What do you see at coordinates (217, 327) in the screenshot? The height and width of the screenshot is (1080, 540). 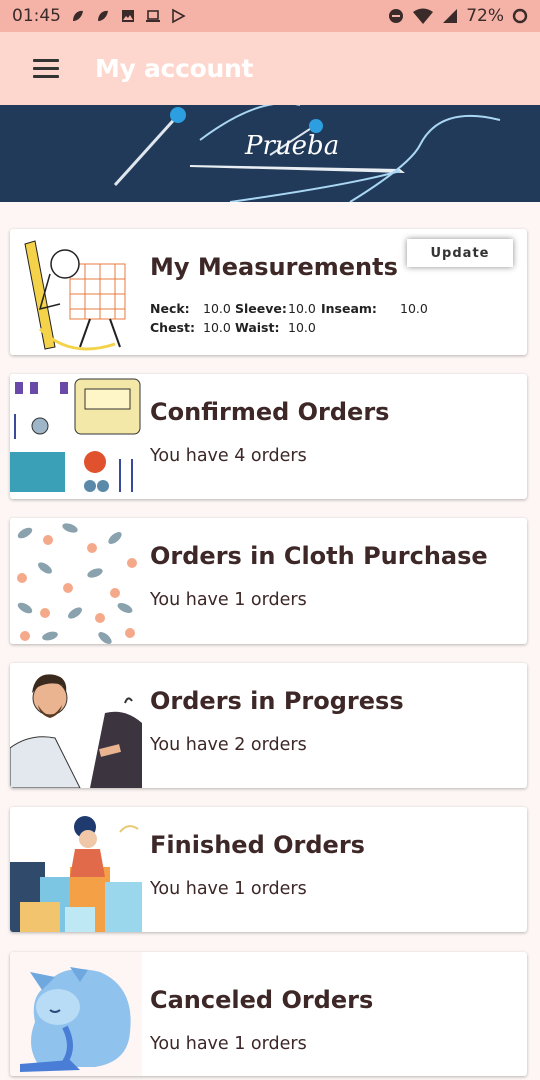 I see `chest-value: 10.0` at bounding box center [217, 327].